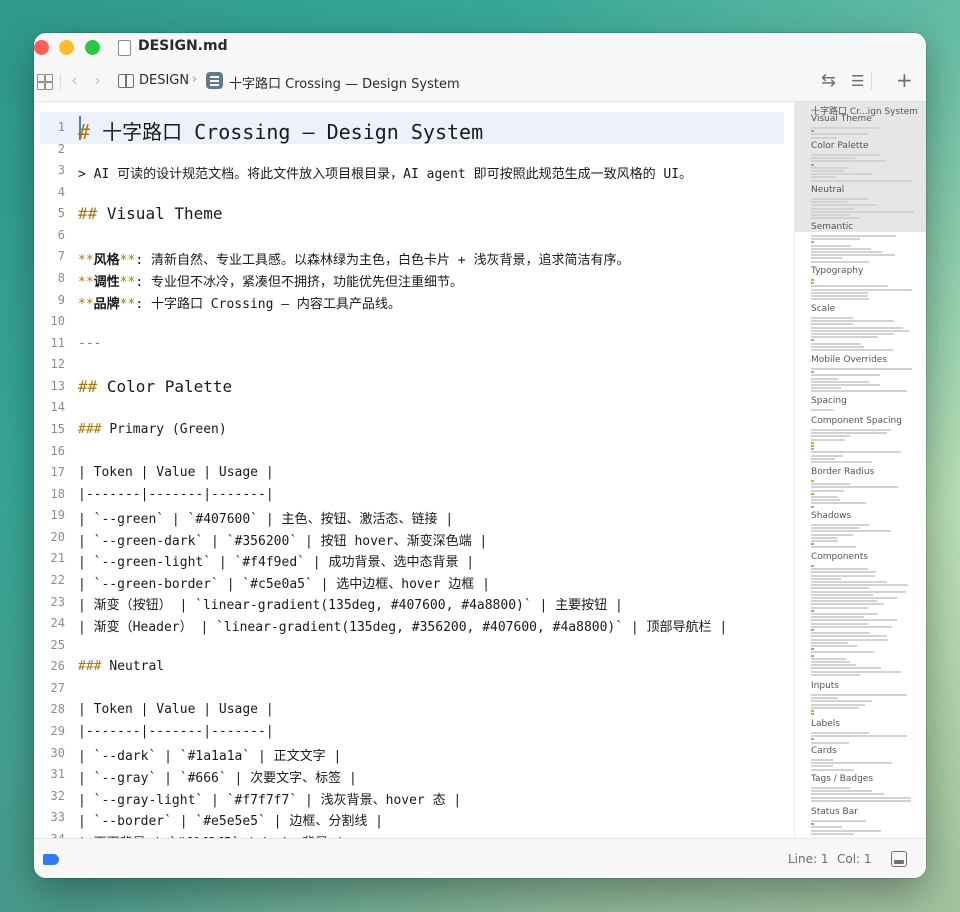 Image resolution: width=960 pixels, height=912 pixels. What do you see at coordinates (92, 47) in the screenshot?
I see `zoom-window-button` at bounding box center [92, 47].